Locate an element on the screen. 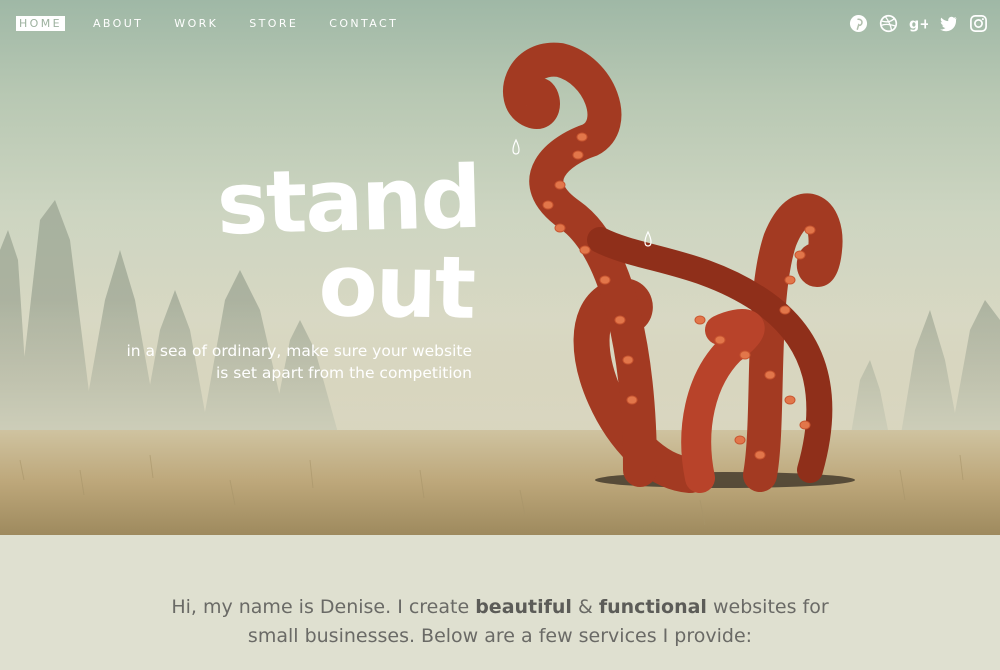  pinterest-icon is located at coordinates (858, 23).